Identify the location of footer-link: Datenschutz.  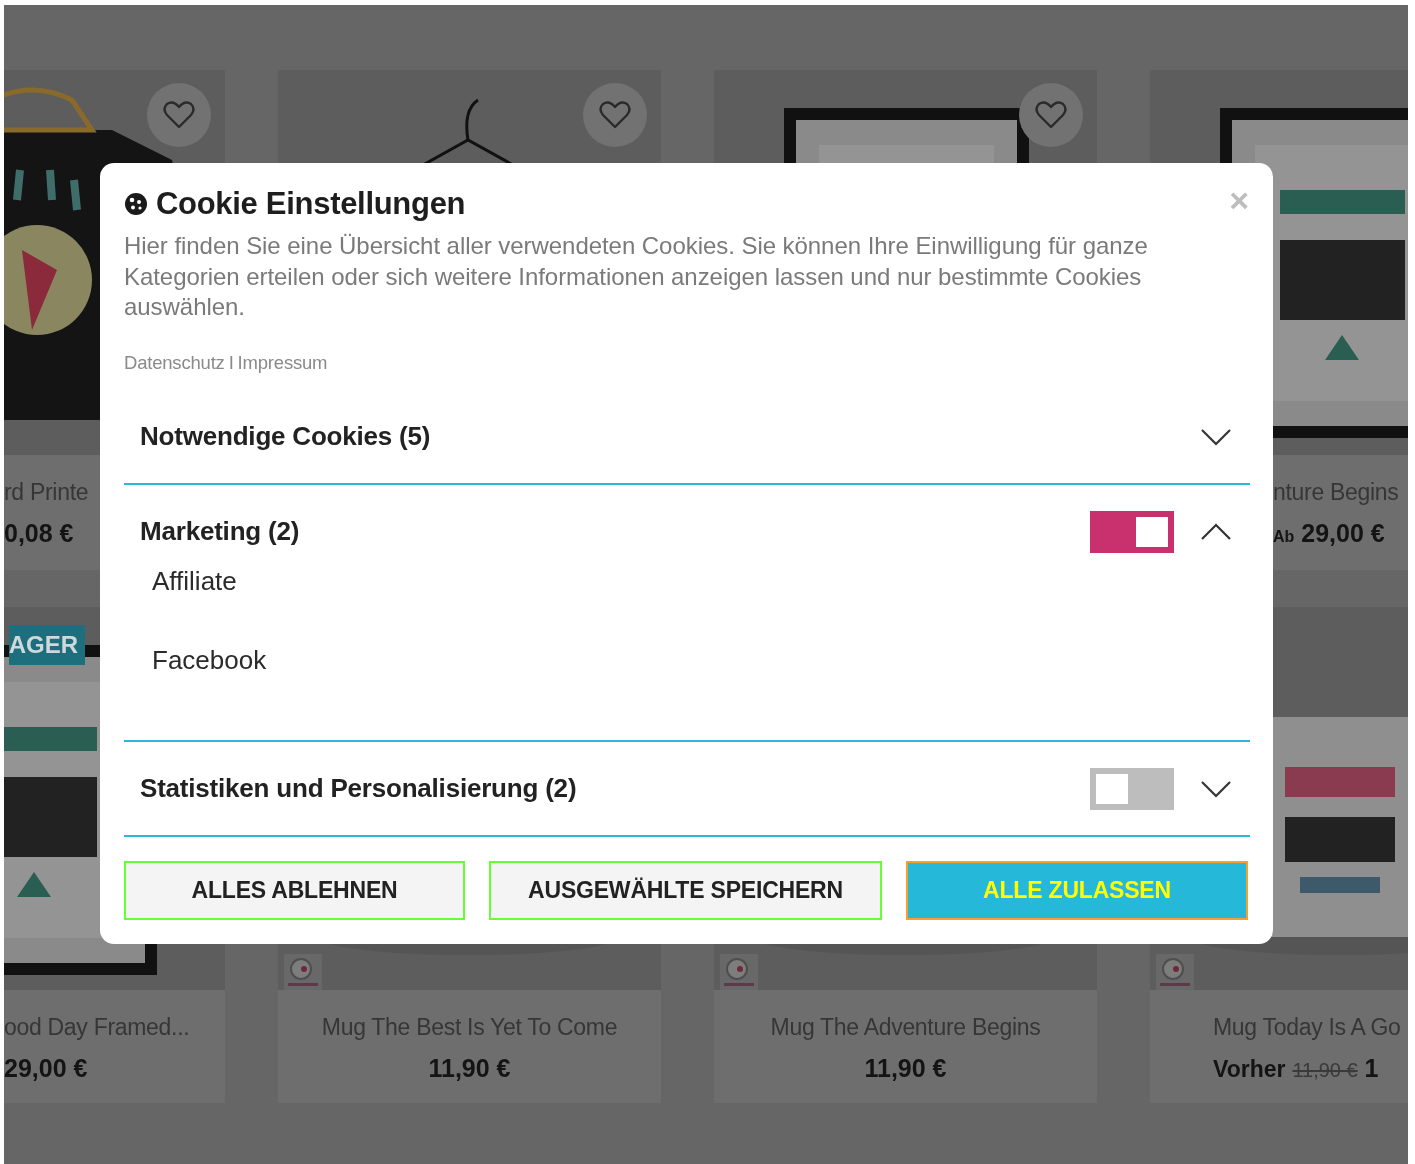
(174, 362).